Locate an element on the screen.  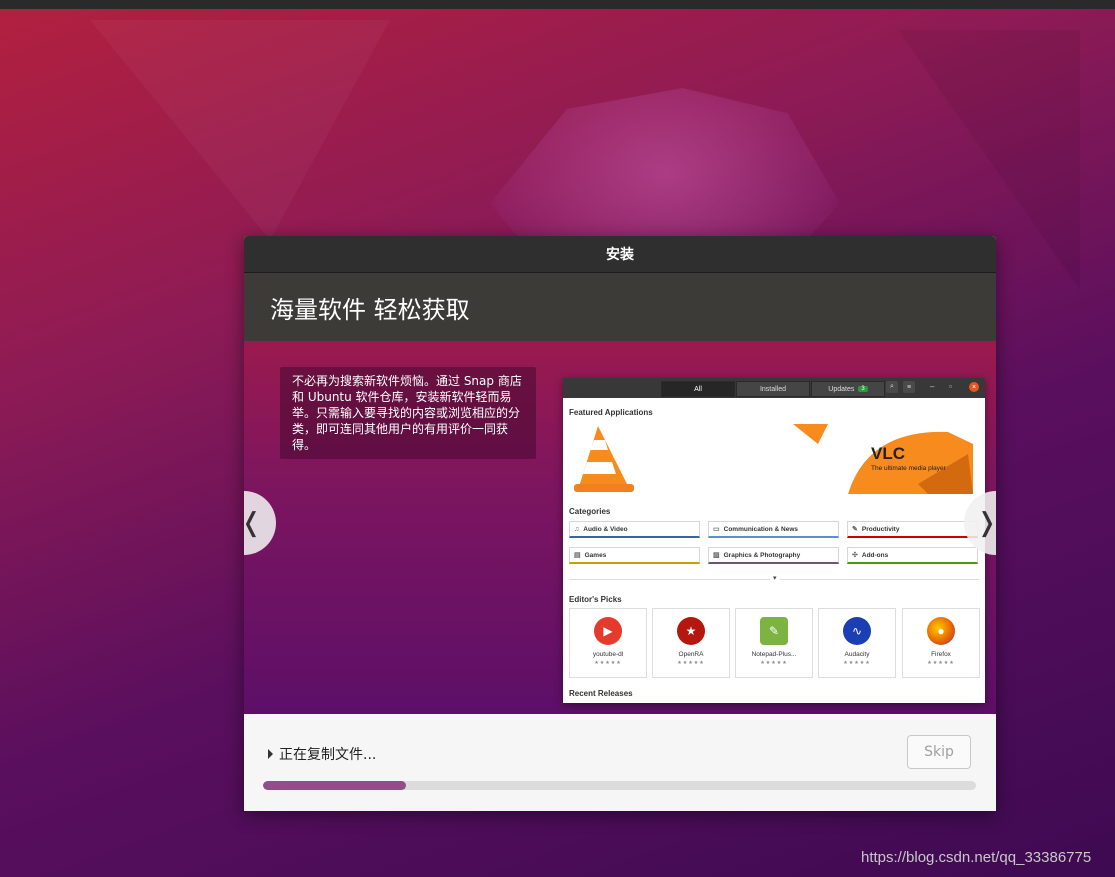
store-tab-updates: Updates 3 is located at coordinates (848, 389).